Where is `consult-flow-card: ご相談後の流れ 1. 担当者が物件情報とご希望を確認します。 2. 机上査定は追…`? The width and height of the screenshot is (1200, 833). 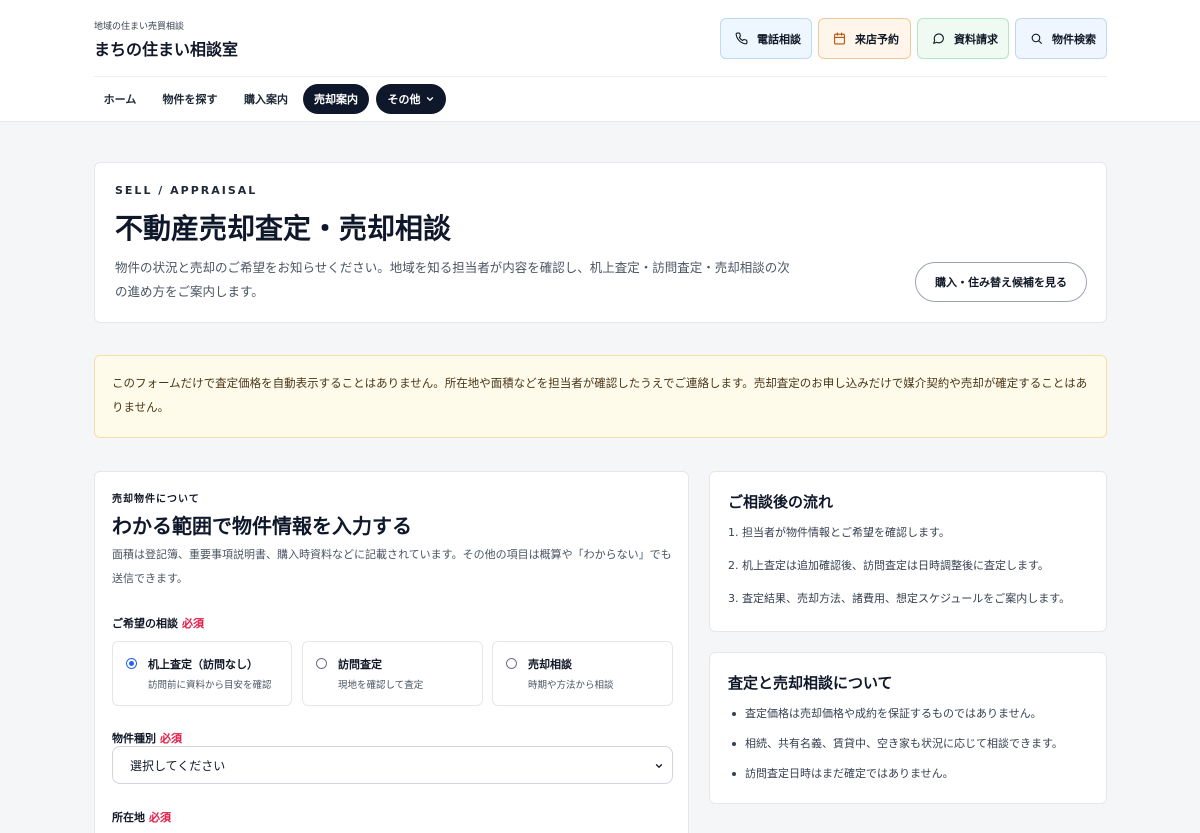 consult-flow-card: ご相談後の流れ 1. 担当者が物件情報とご希望を確認します。 2. 机上査定は追… is located at coordinates (908, 551).